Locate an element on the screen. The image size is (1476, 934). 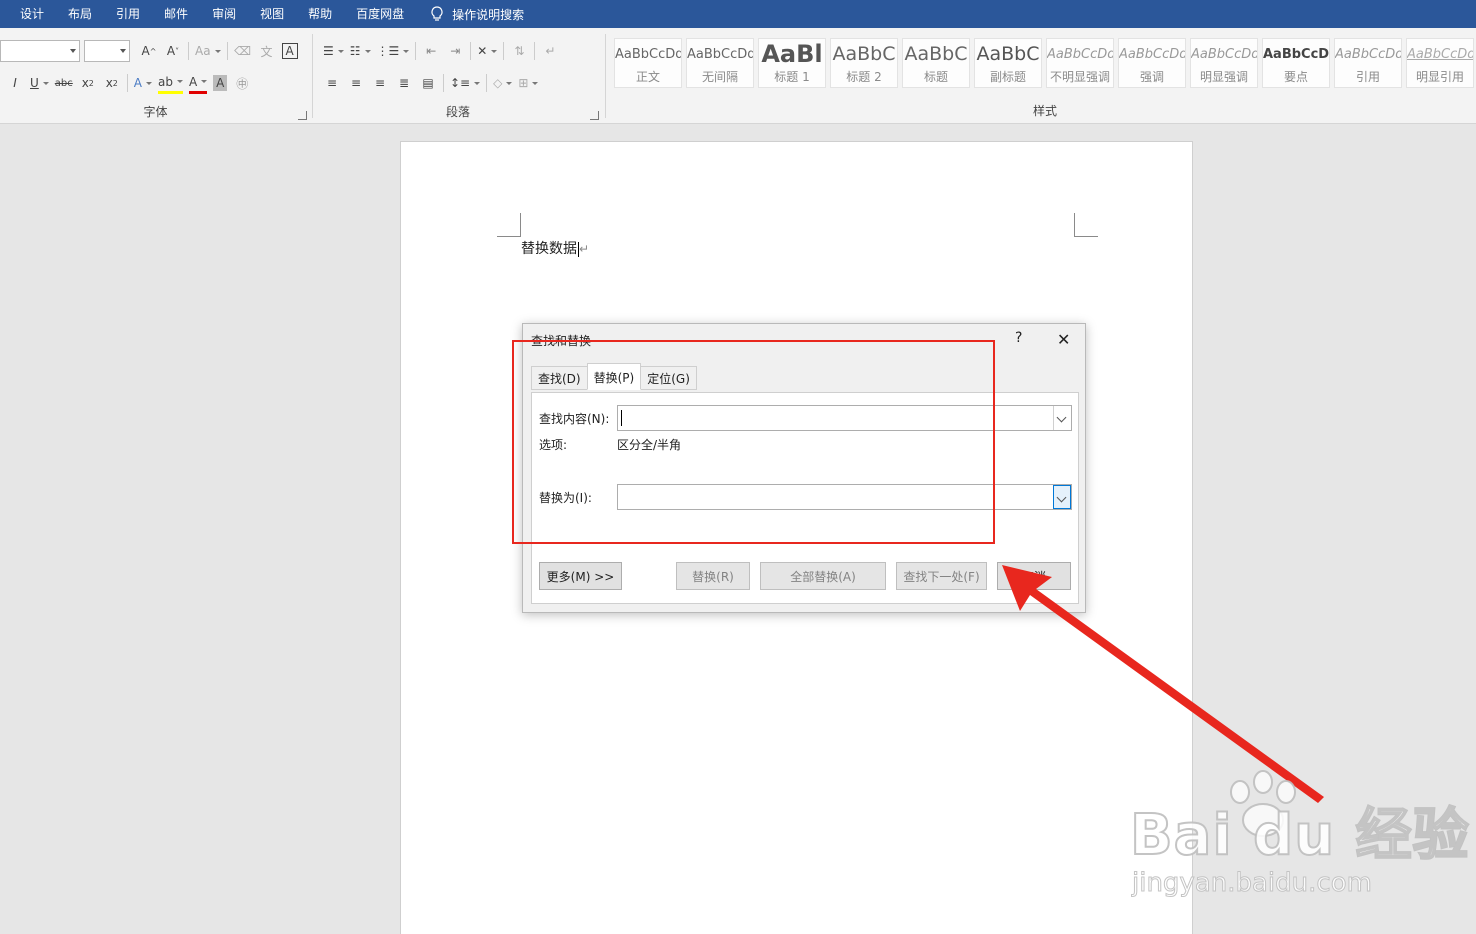
options-value: 区分全/半角 is located at coordinates (649, 445).